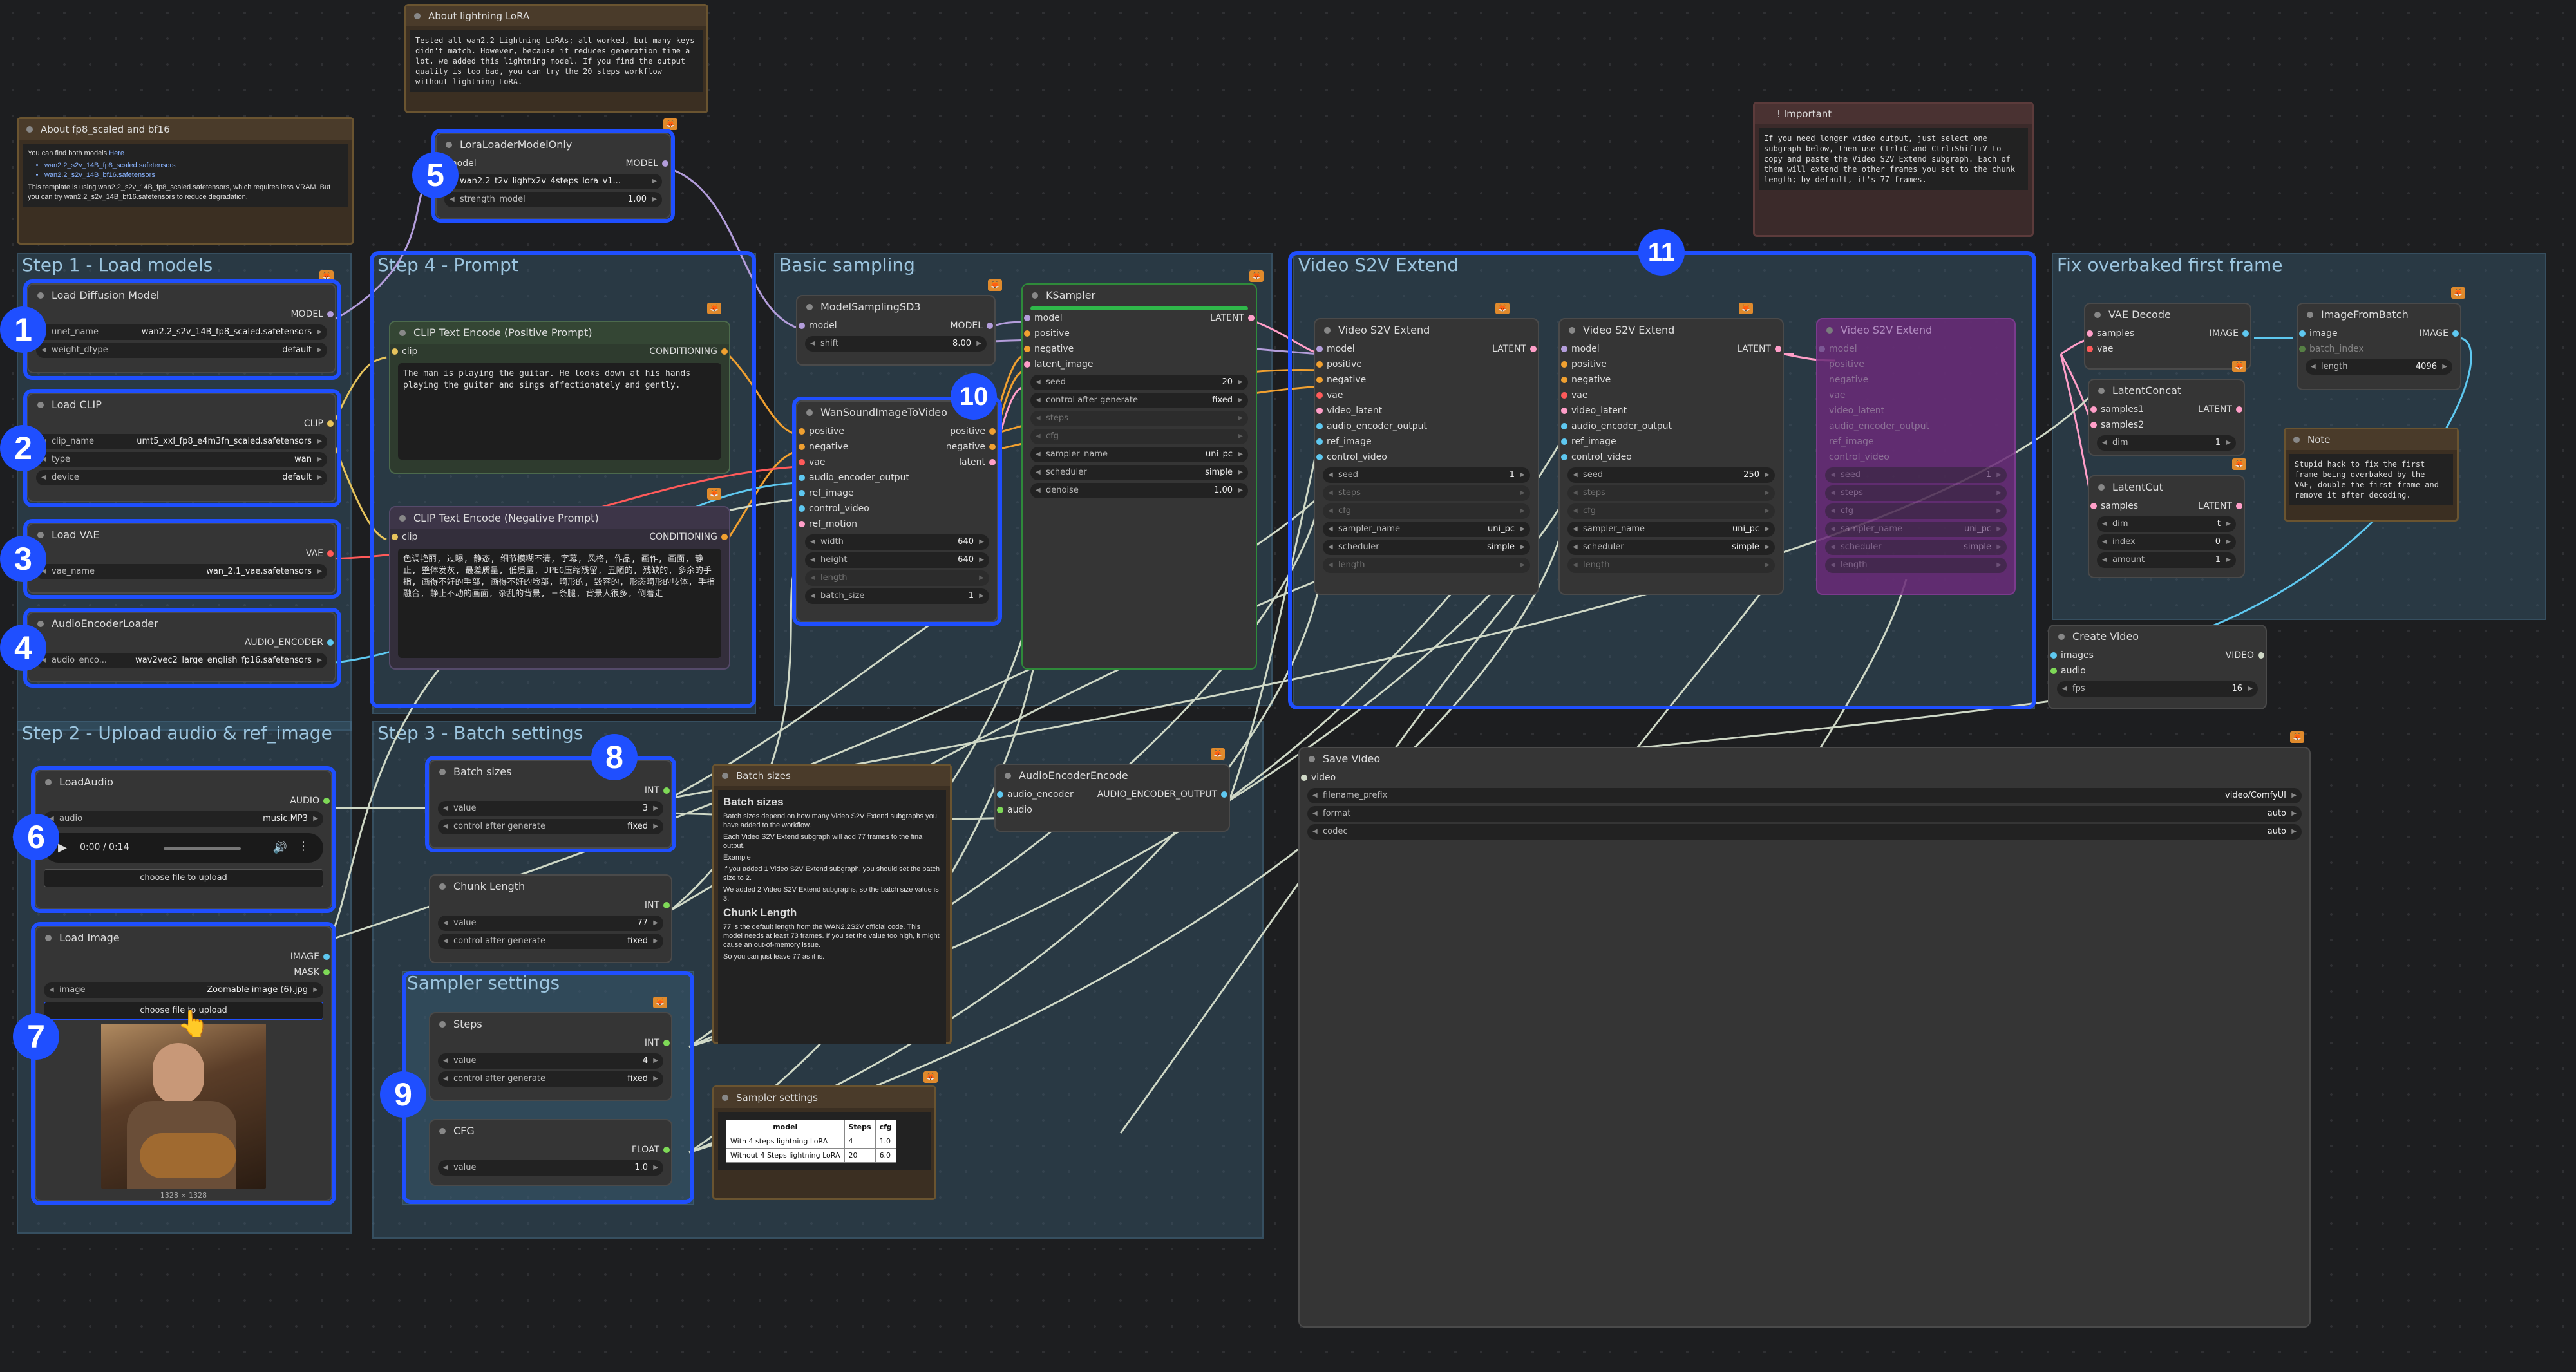 Image resolution: width=2576 pixels, height=1372 pixels. Describe the element at coordinates (1805, 814) in the screenshot. I see `widget-format: format auto` at that location.